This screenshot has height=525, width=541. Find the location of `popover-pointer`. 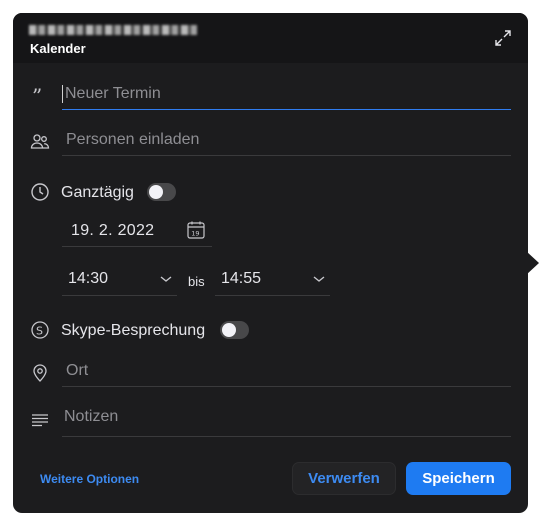

popover-pointer is located at coordinates (532, 263).